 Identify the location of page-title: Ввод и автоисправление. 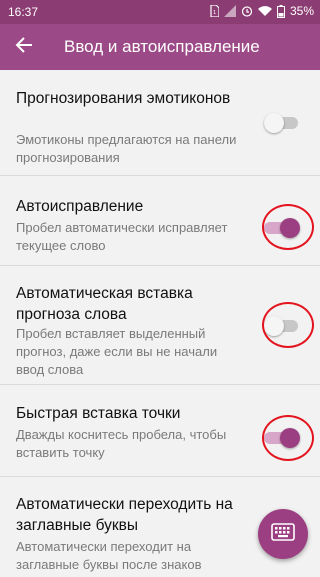
(162, 46).